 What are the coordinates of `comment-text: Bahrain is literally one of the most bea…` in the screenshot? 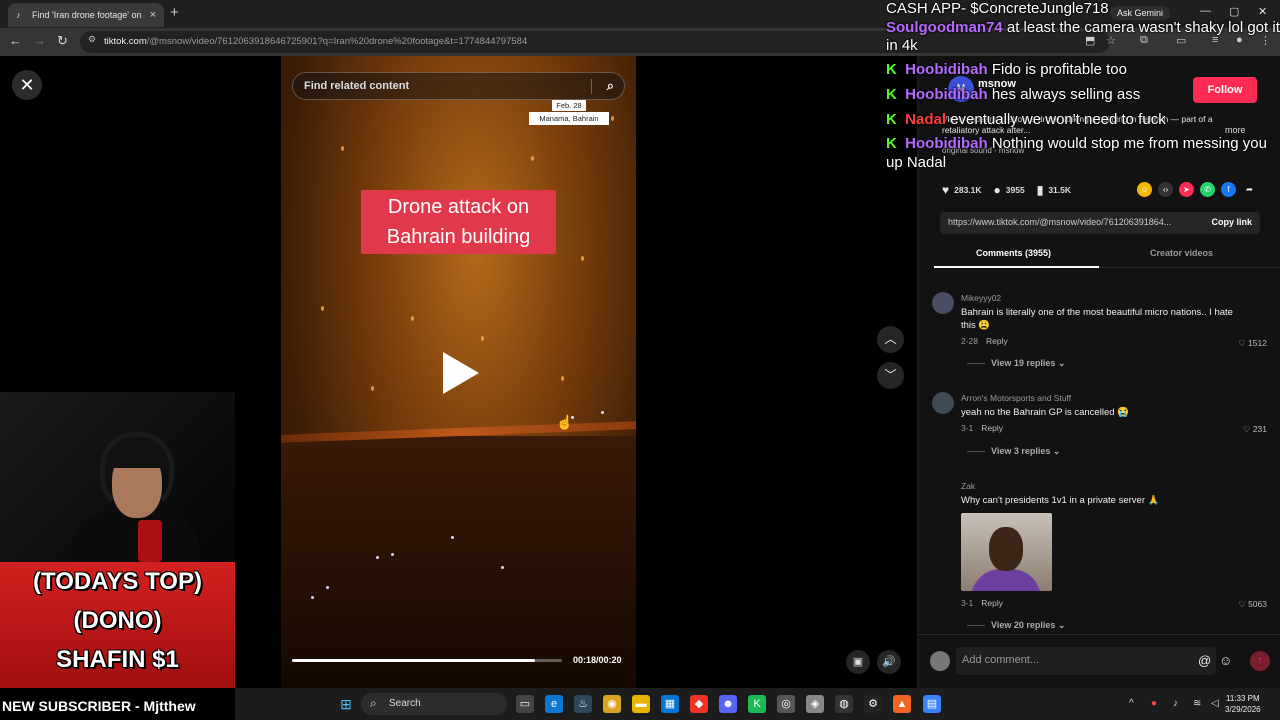 It's located at (1097, 319).